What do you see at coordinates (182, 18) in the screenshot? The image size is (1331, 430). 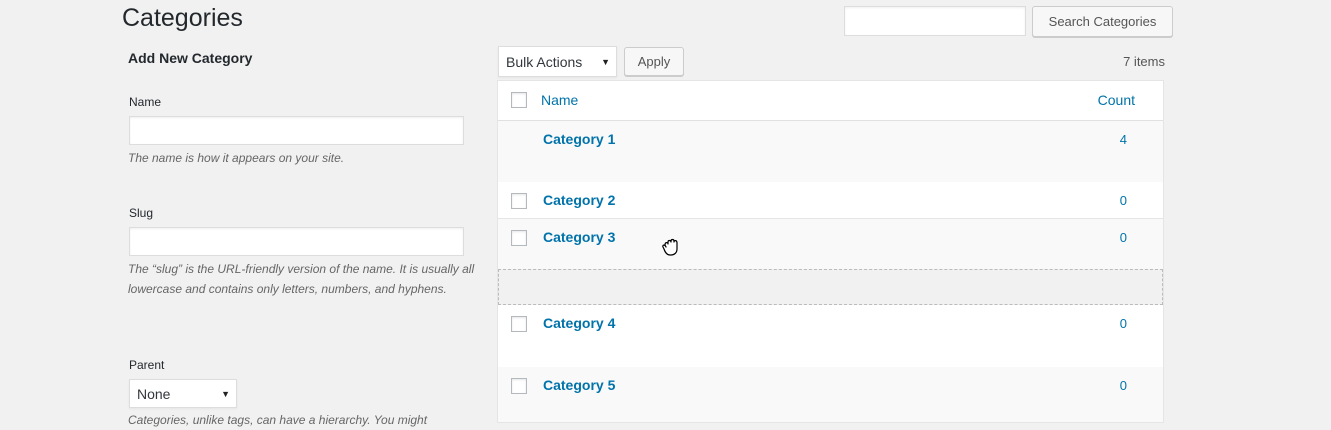 I see `page-title: Categories` at bounding box center [182, 18].